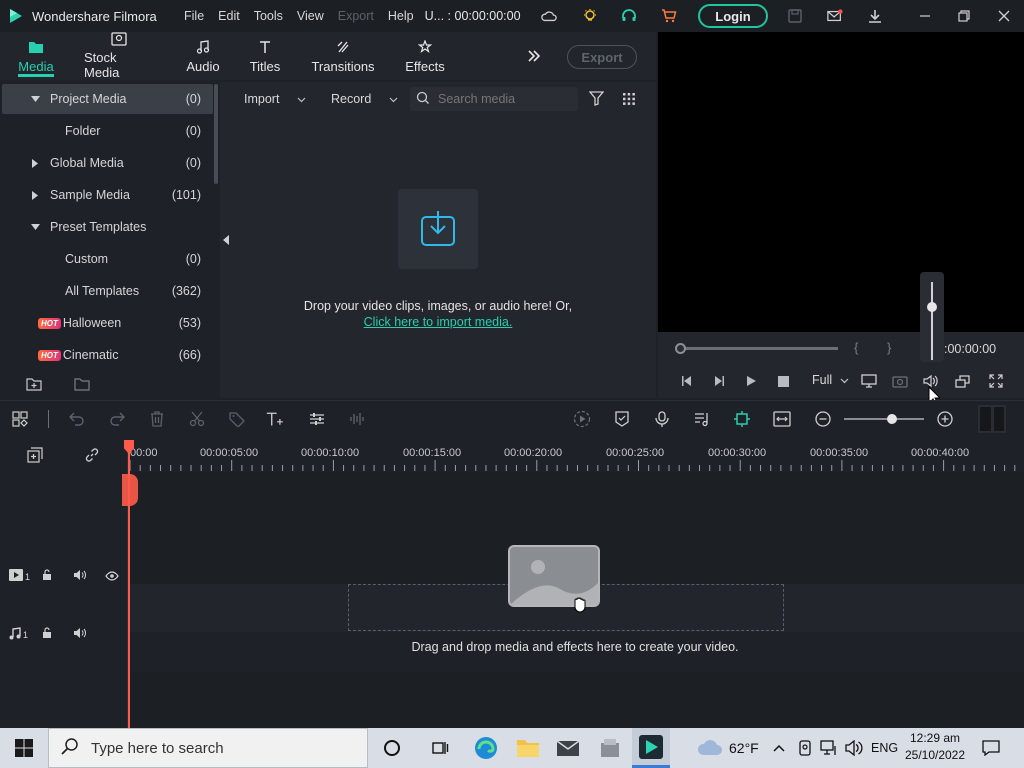 The image size is (1024, 768). I want to click on link-icon, so click(92, 456).